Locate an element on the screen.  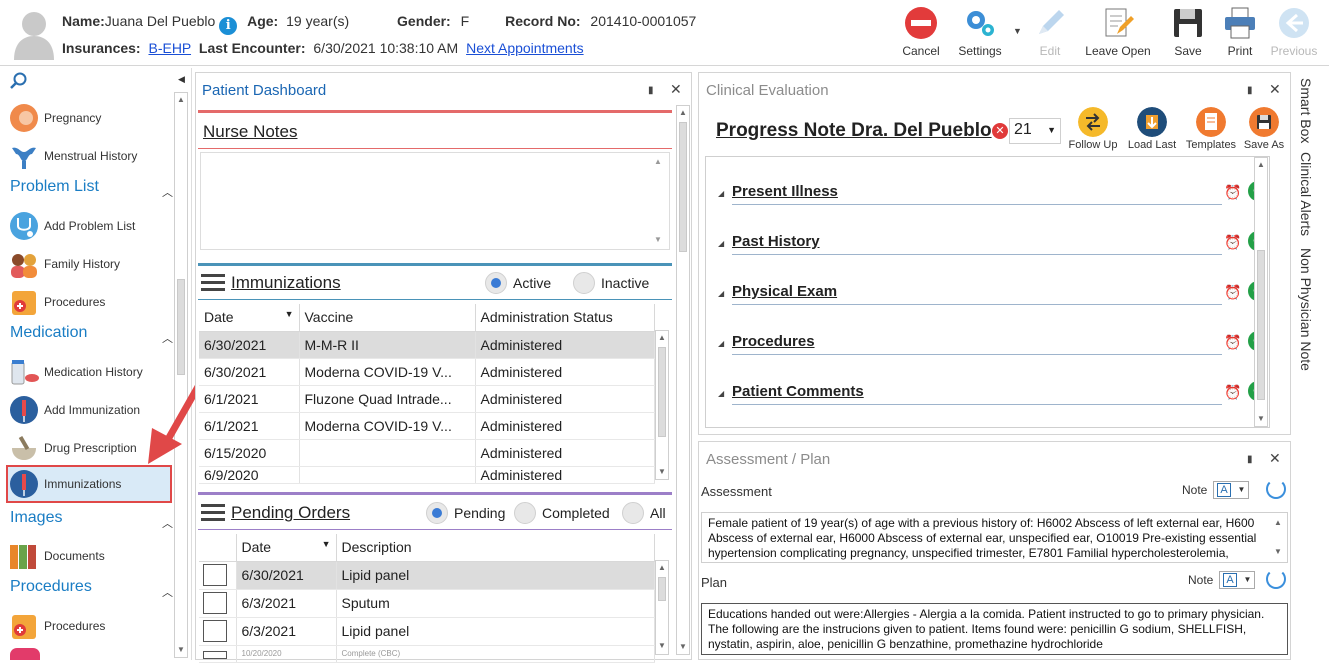
nav-item-menstrual-history: Menstrual History is located at coordinates (88, 156).